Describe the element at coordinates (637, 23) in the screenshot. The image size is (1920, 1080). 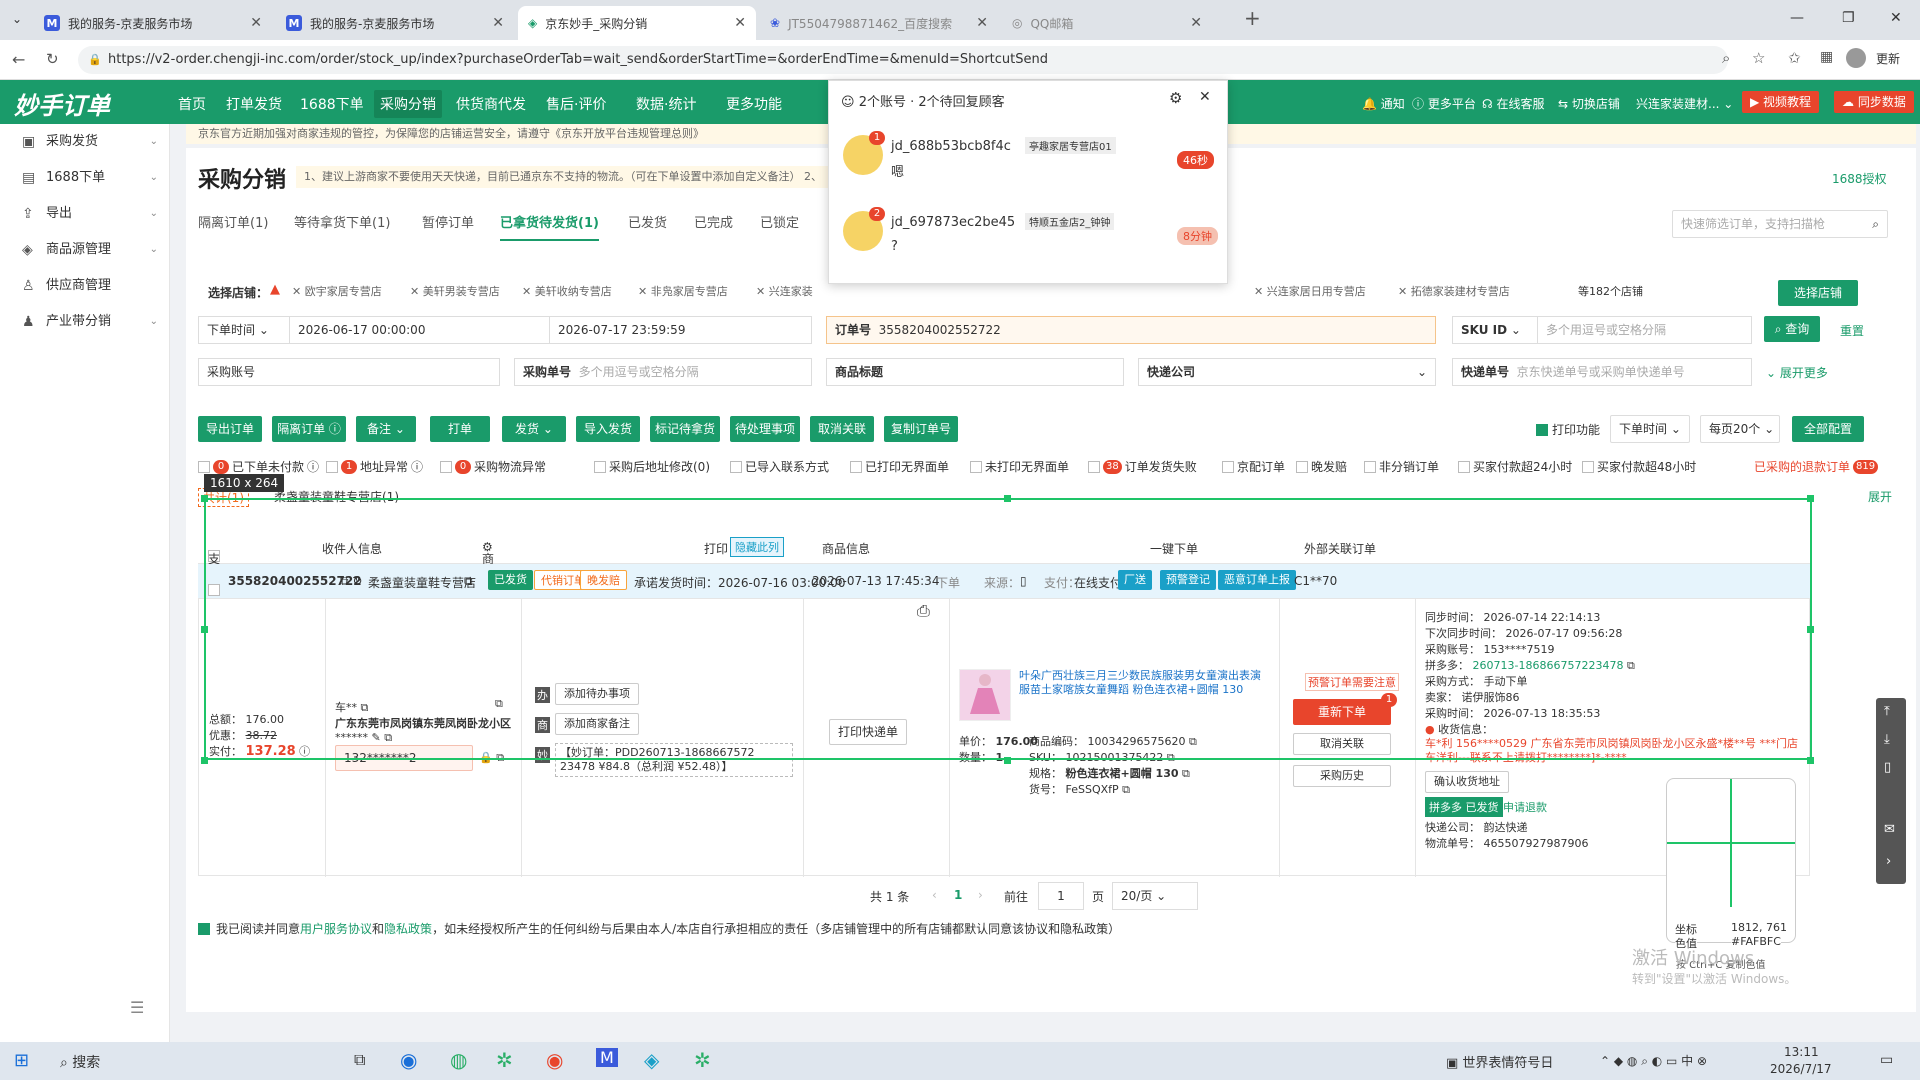
I see `browser-tab-3: ◈ 京东妙手_采购分销 ✕` at that location.